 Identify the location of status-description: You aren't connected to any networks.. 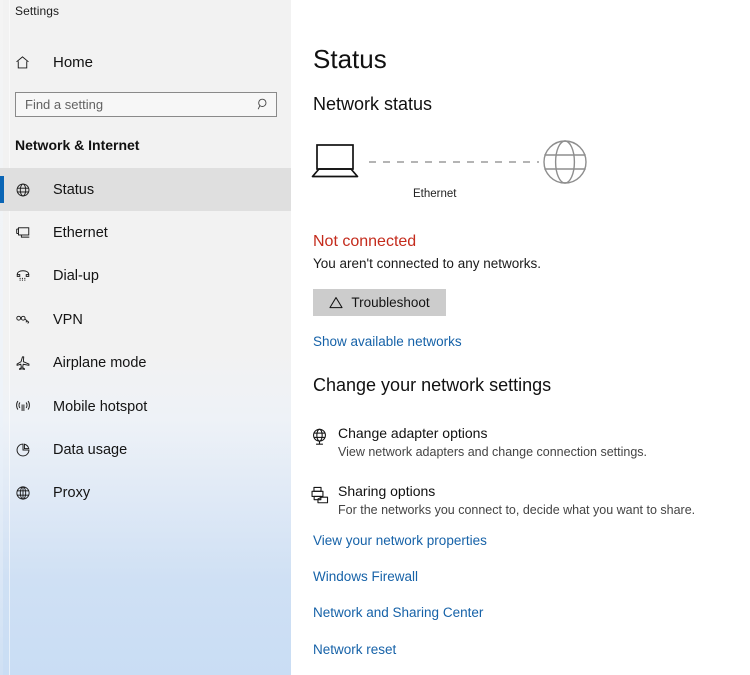
(427, 263).